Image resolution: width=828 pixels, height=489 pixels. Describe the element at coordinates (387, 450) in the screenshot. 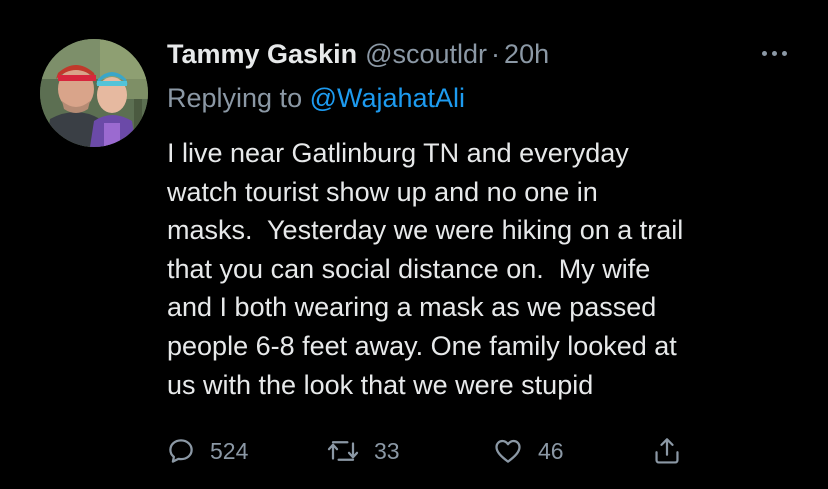

I see `retweet-count: 33` at that location.